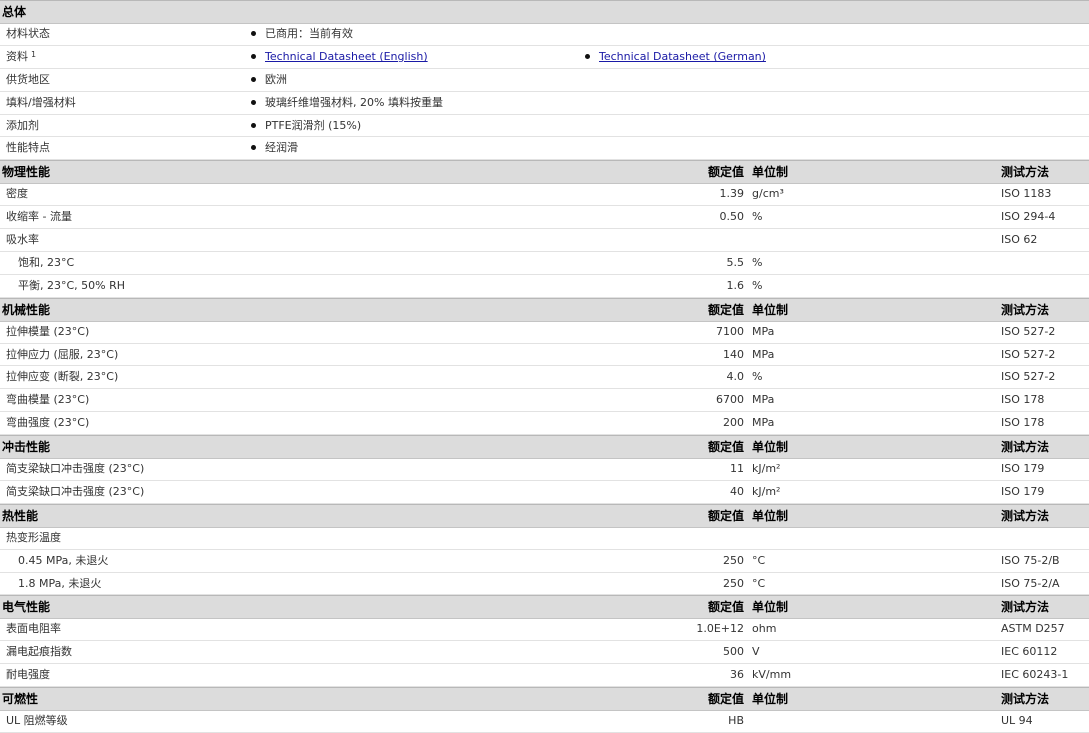 The image size is (1089, 733). I want to click on property-label: 平衡, 23°C, 50% RH, so click(72, 285).